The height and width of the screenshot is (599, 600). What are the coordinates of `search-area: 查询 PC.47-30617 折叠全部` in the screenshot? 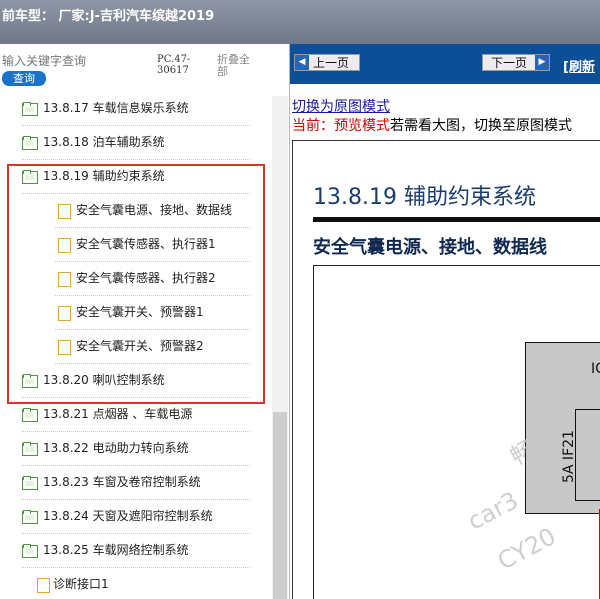 It's located at (144, 70).